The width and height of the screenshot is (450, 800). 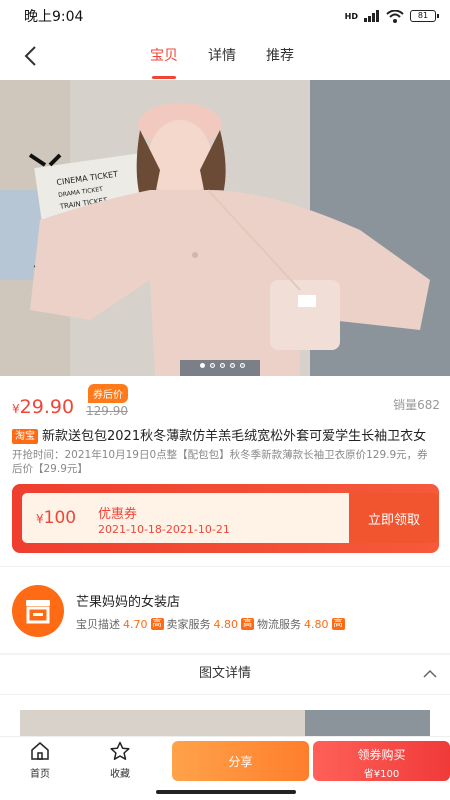 I want to click on chevron-up-icon, so click(x=430, y=674).